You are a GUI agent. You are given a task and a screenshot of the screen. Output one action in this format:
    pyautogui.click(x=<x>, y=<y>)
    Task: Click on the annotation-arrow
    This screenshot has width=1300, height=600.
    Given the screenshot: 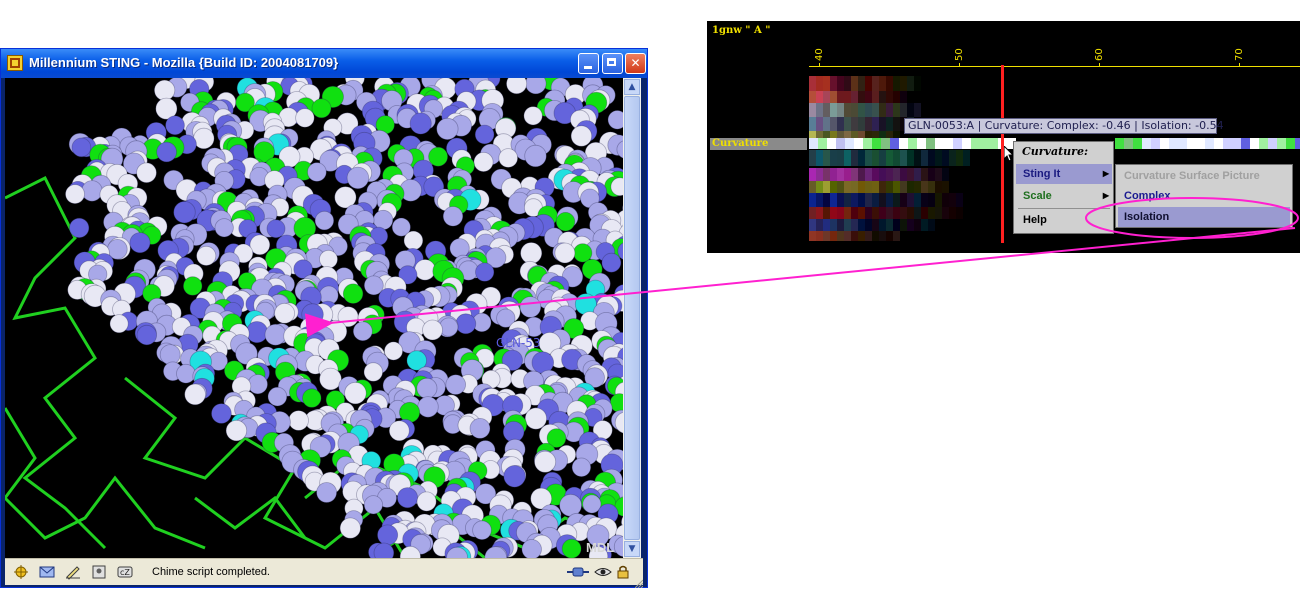 What is the action you would take?
    pyautogui.click(x=800, y=282)
    